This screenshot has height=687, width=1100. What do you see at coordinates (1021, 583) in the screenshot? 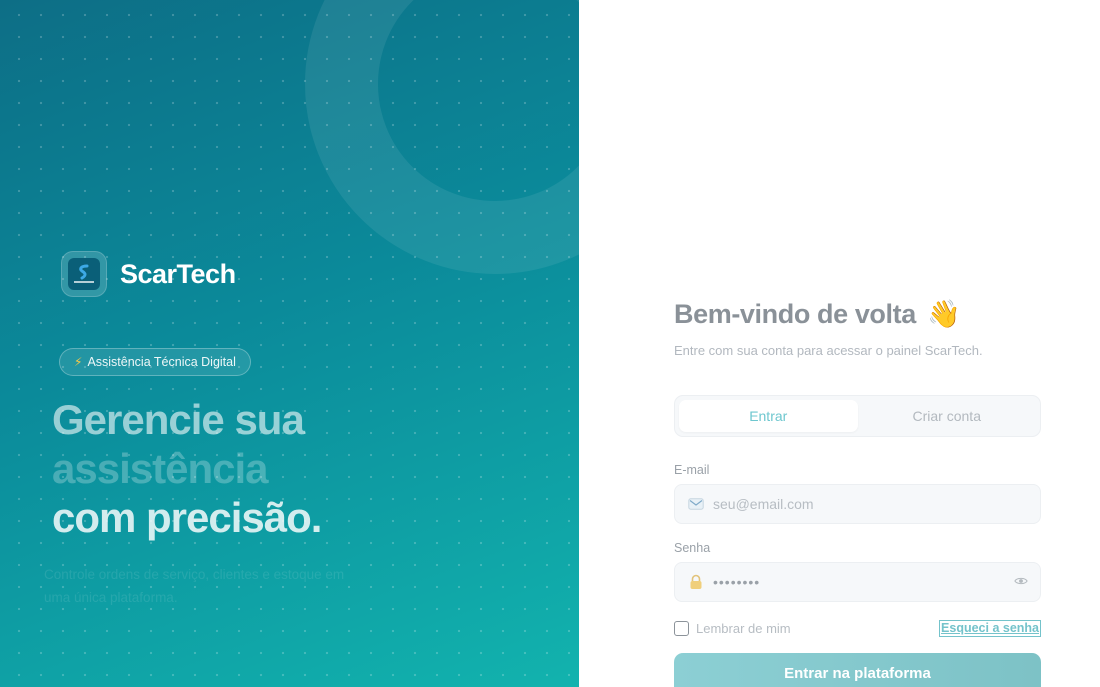
I see `eye-icon` at bounding box center [1021, 583].